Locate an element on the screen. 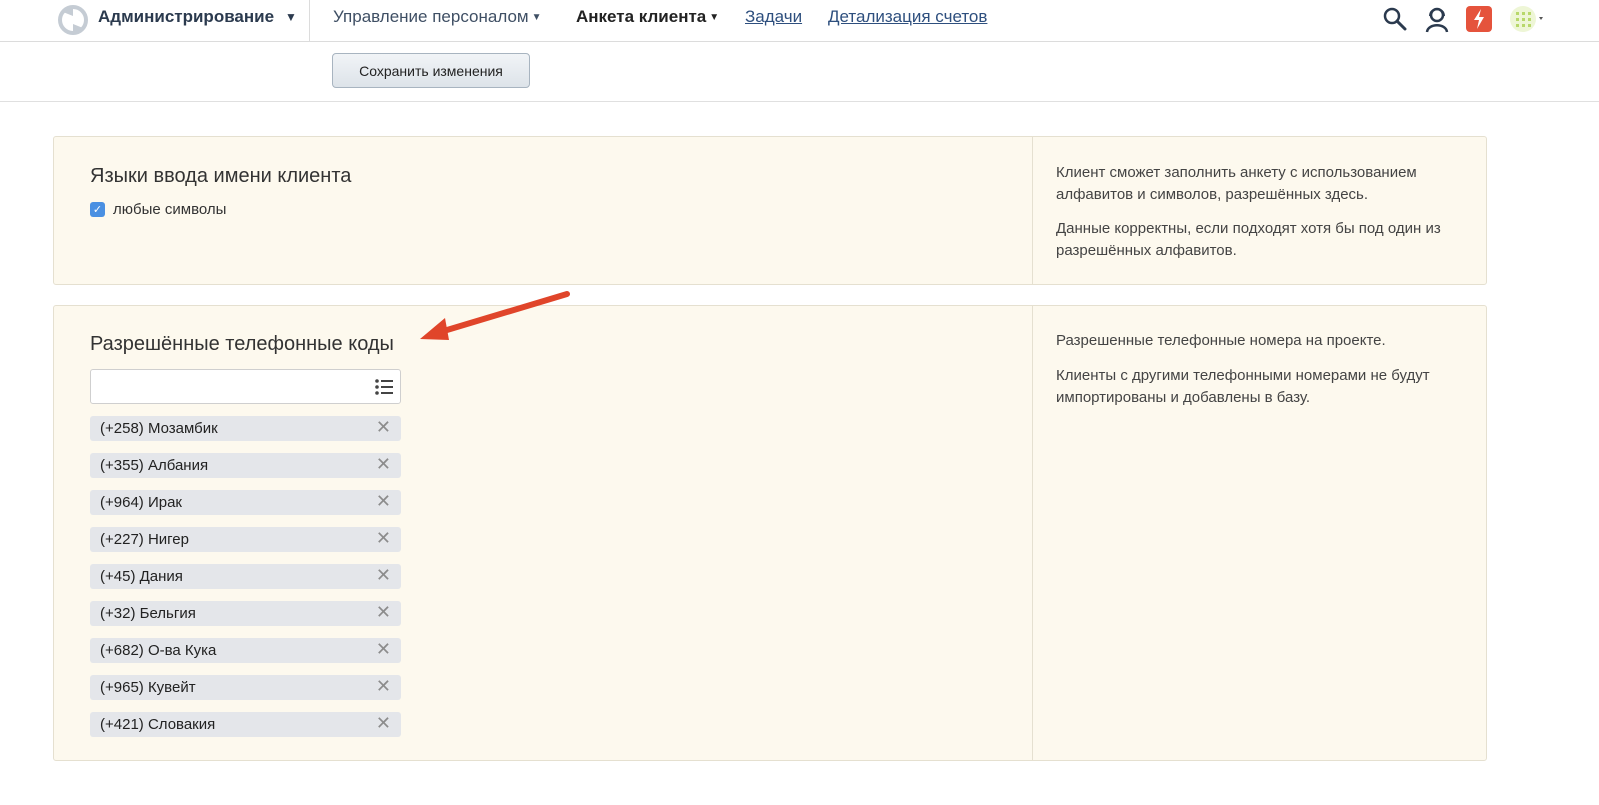  phone-code-tag: (+227) Нигер ✕ is located at coordinates (245, 539).